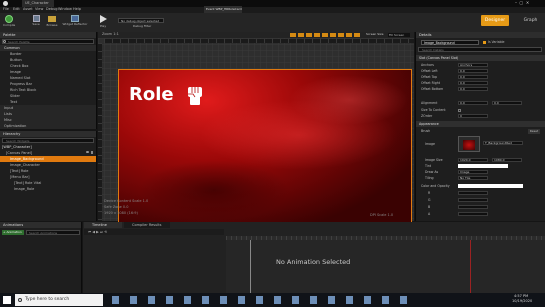 The image size is (545, 307). I want to click on save-label: Save, so click(36, 24).